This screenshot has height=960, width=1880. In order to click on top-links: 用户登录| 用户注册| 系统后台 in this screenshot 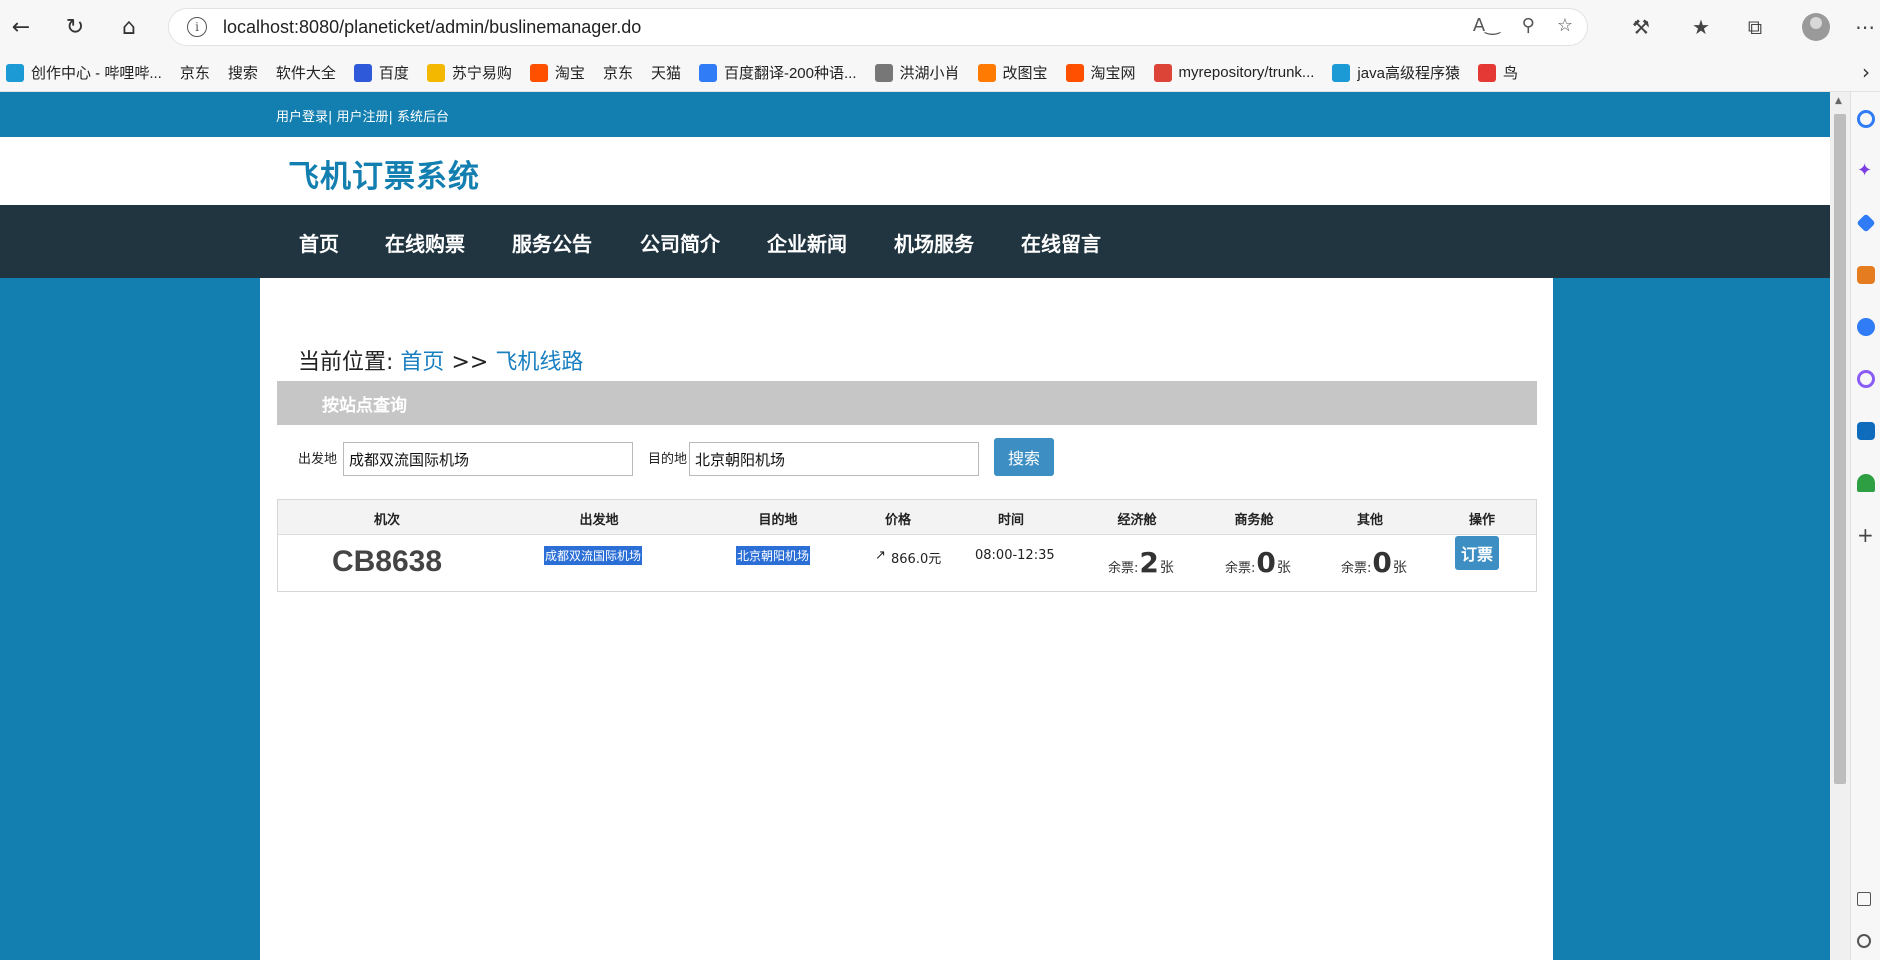, I will do `click(362, 115)`.